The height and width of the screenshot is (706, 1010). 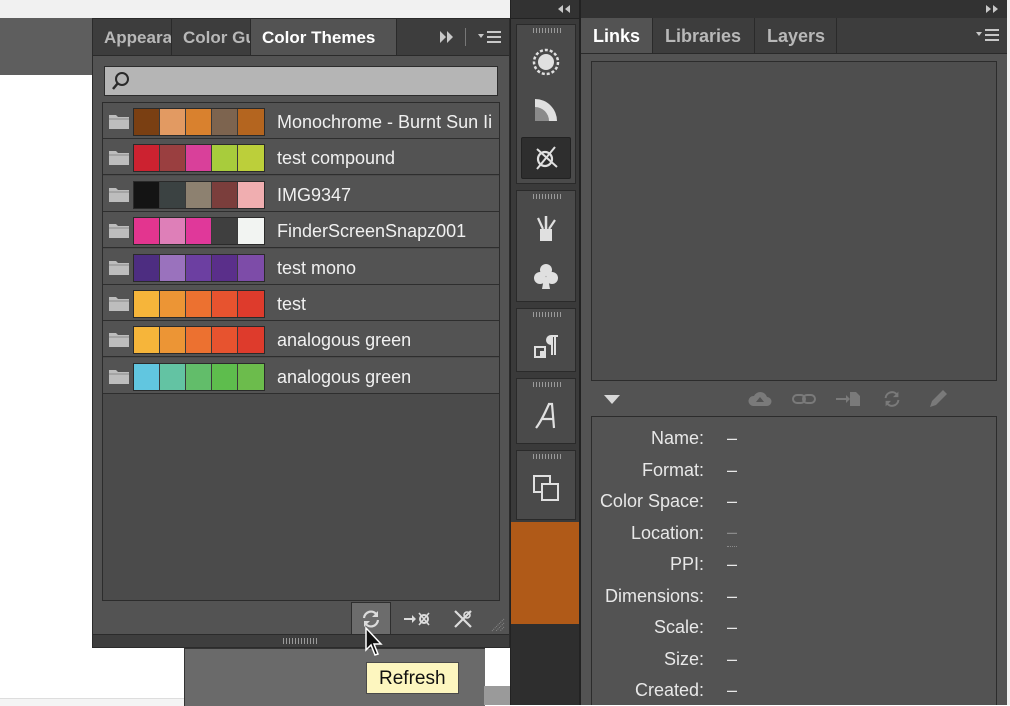 What do you see at coordinates (794, 627) in the screenshot?
I see `link-info-row: Scale: –` at bounding box center [794, 627].